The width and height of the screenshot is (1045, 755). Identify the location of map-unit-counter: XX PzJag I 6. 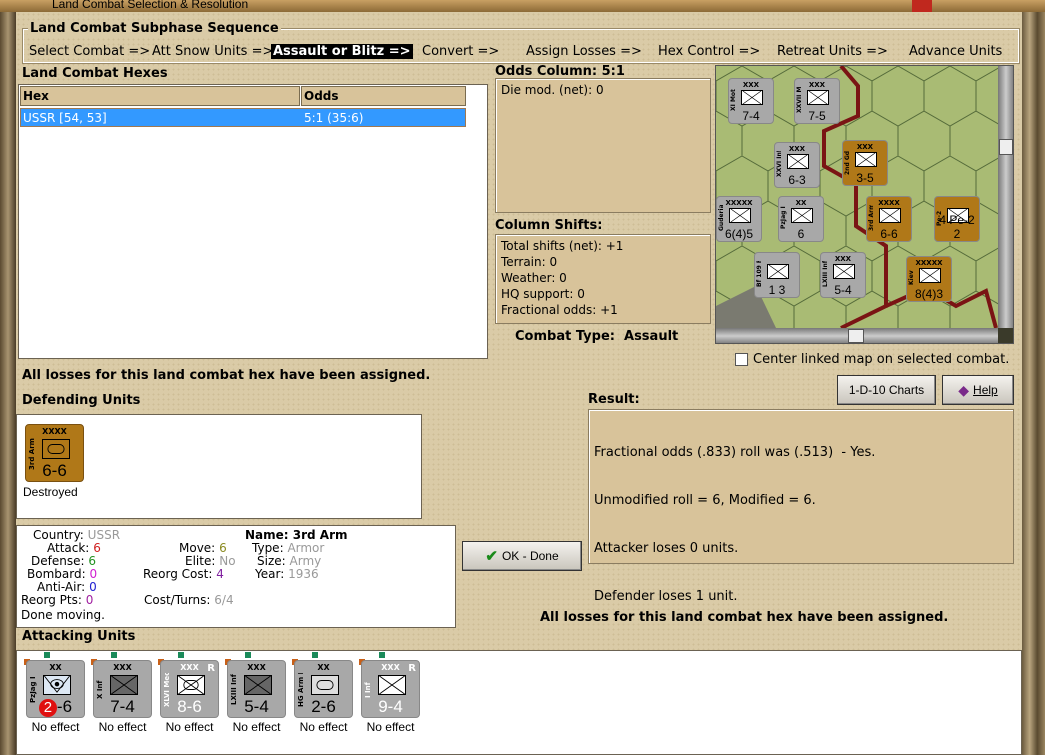
(801, 219).